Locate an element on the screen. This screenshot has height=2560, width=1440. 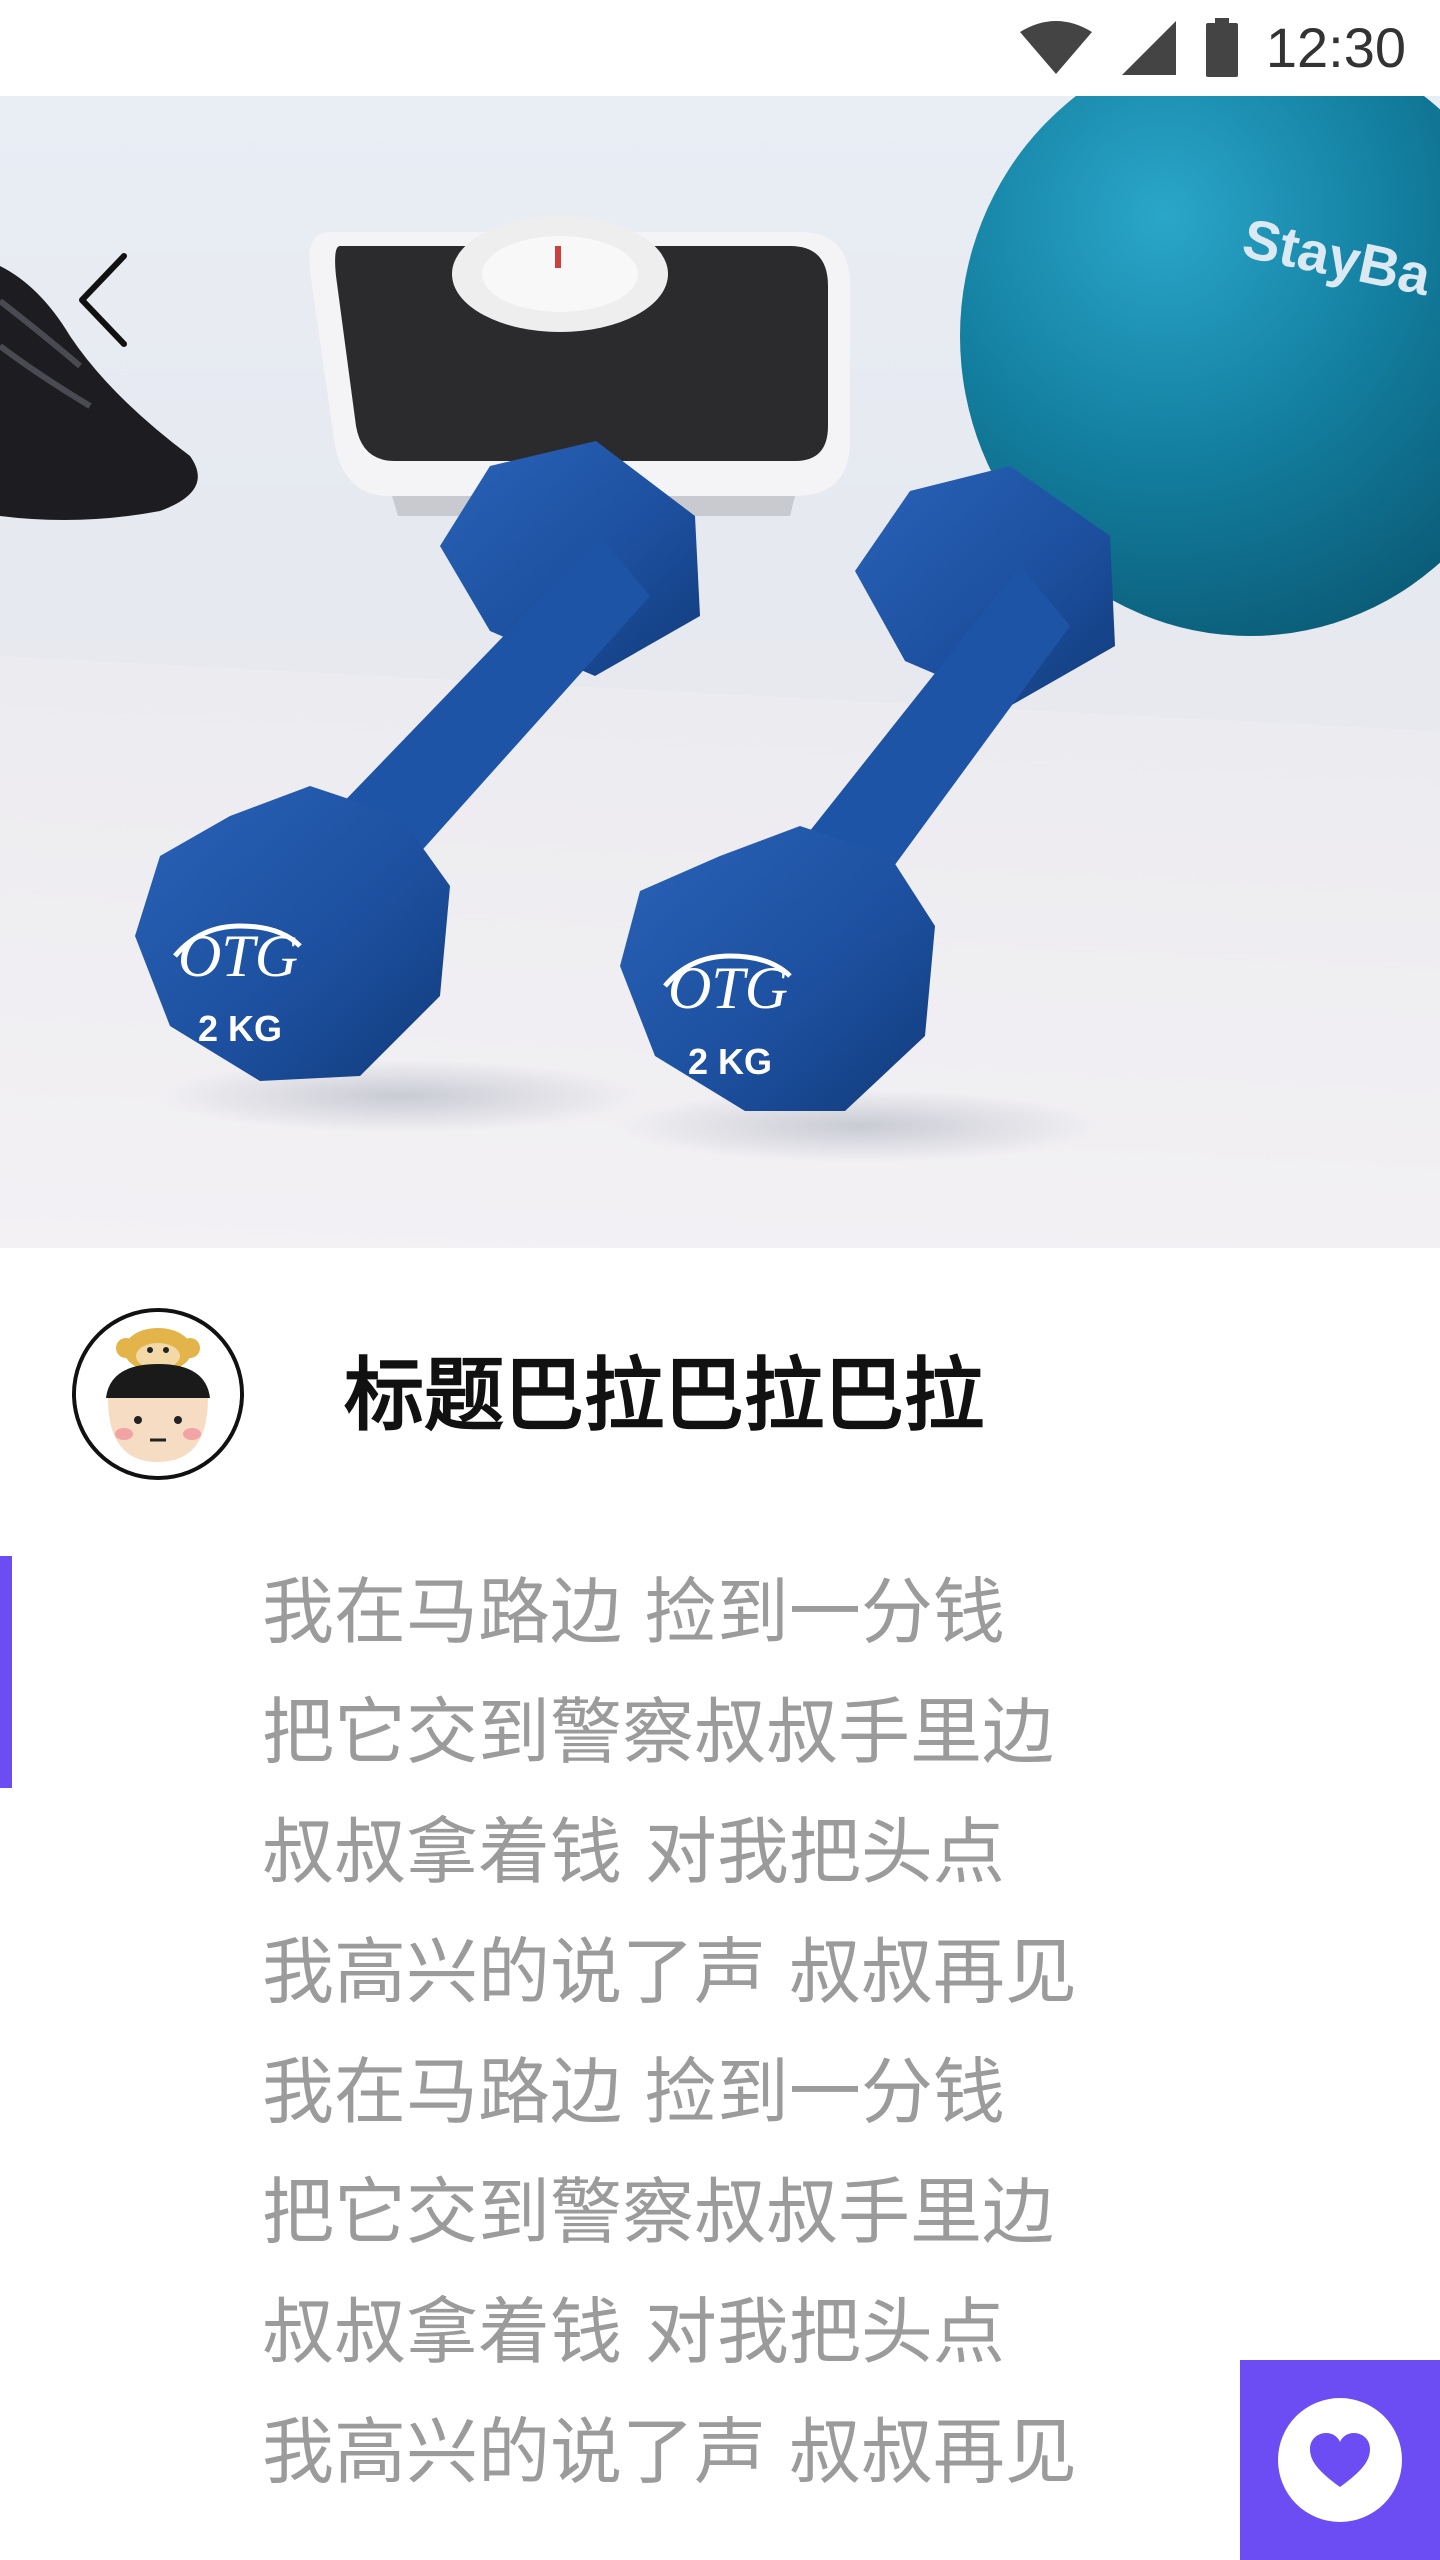
status-icons: 12:30 is located at coordinates (1212, 48).